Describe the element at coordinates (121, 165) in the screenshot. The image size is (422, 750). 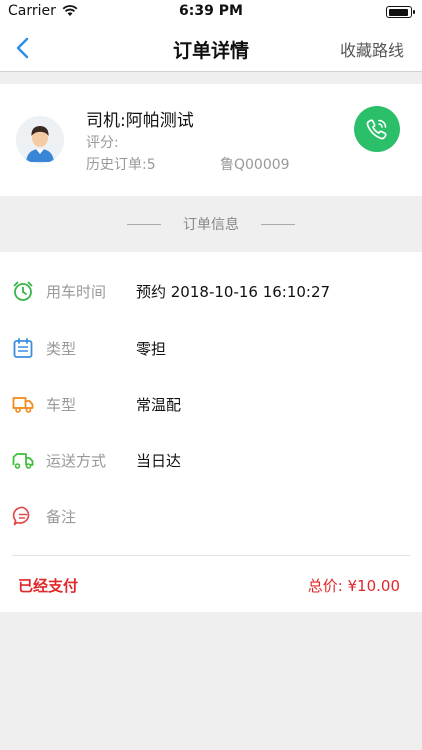
I see `driver-history-orders: 历史订单:5` at that location.